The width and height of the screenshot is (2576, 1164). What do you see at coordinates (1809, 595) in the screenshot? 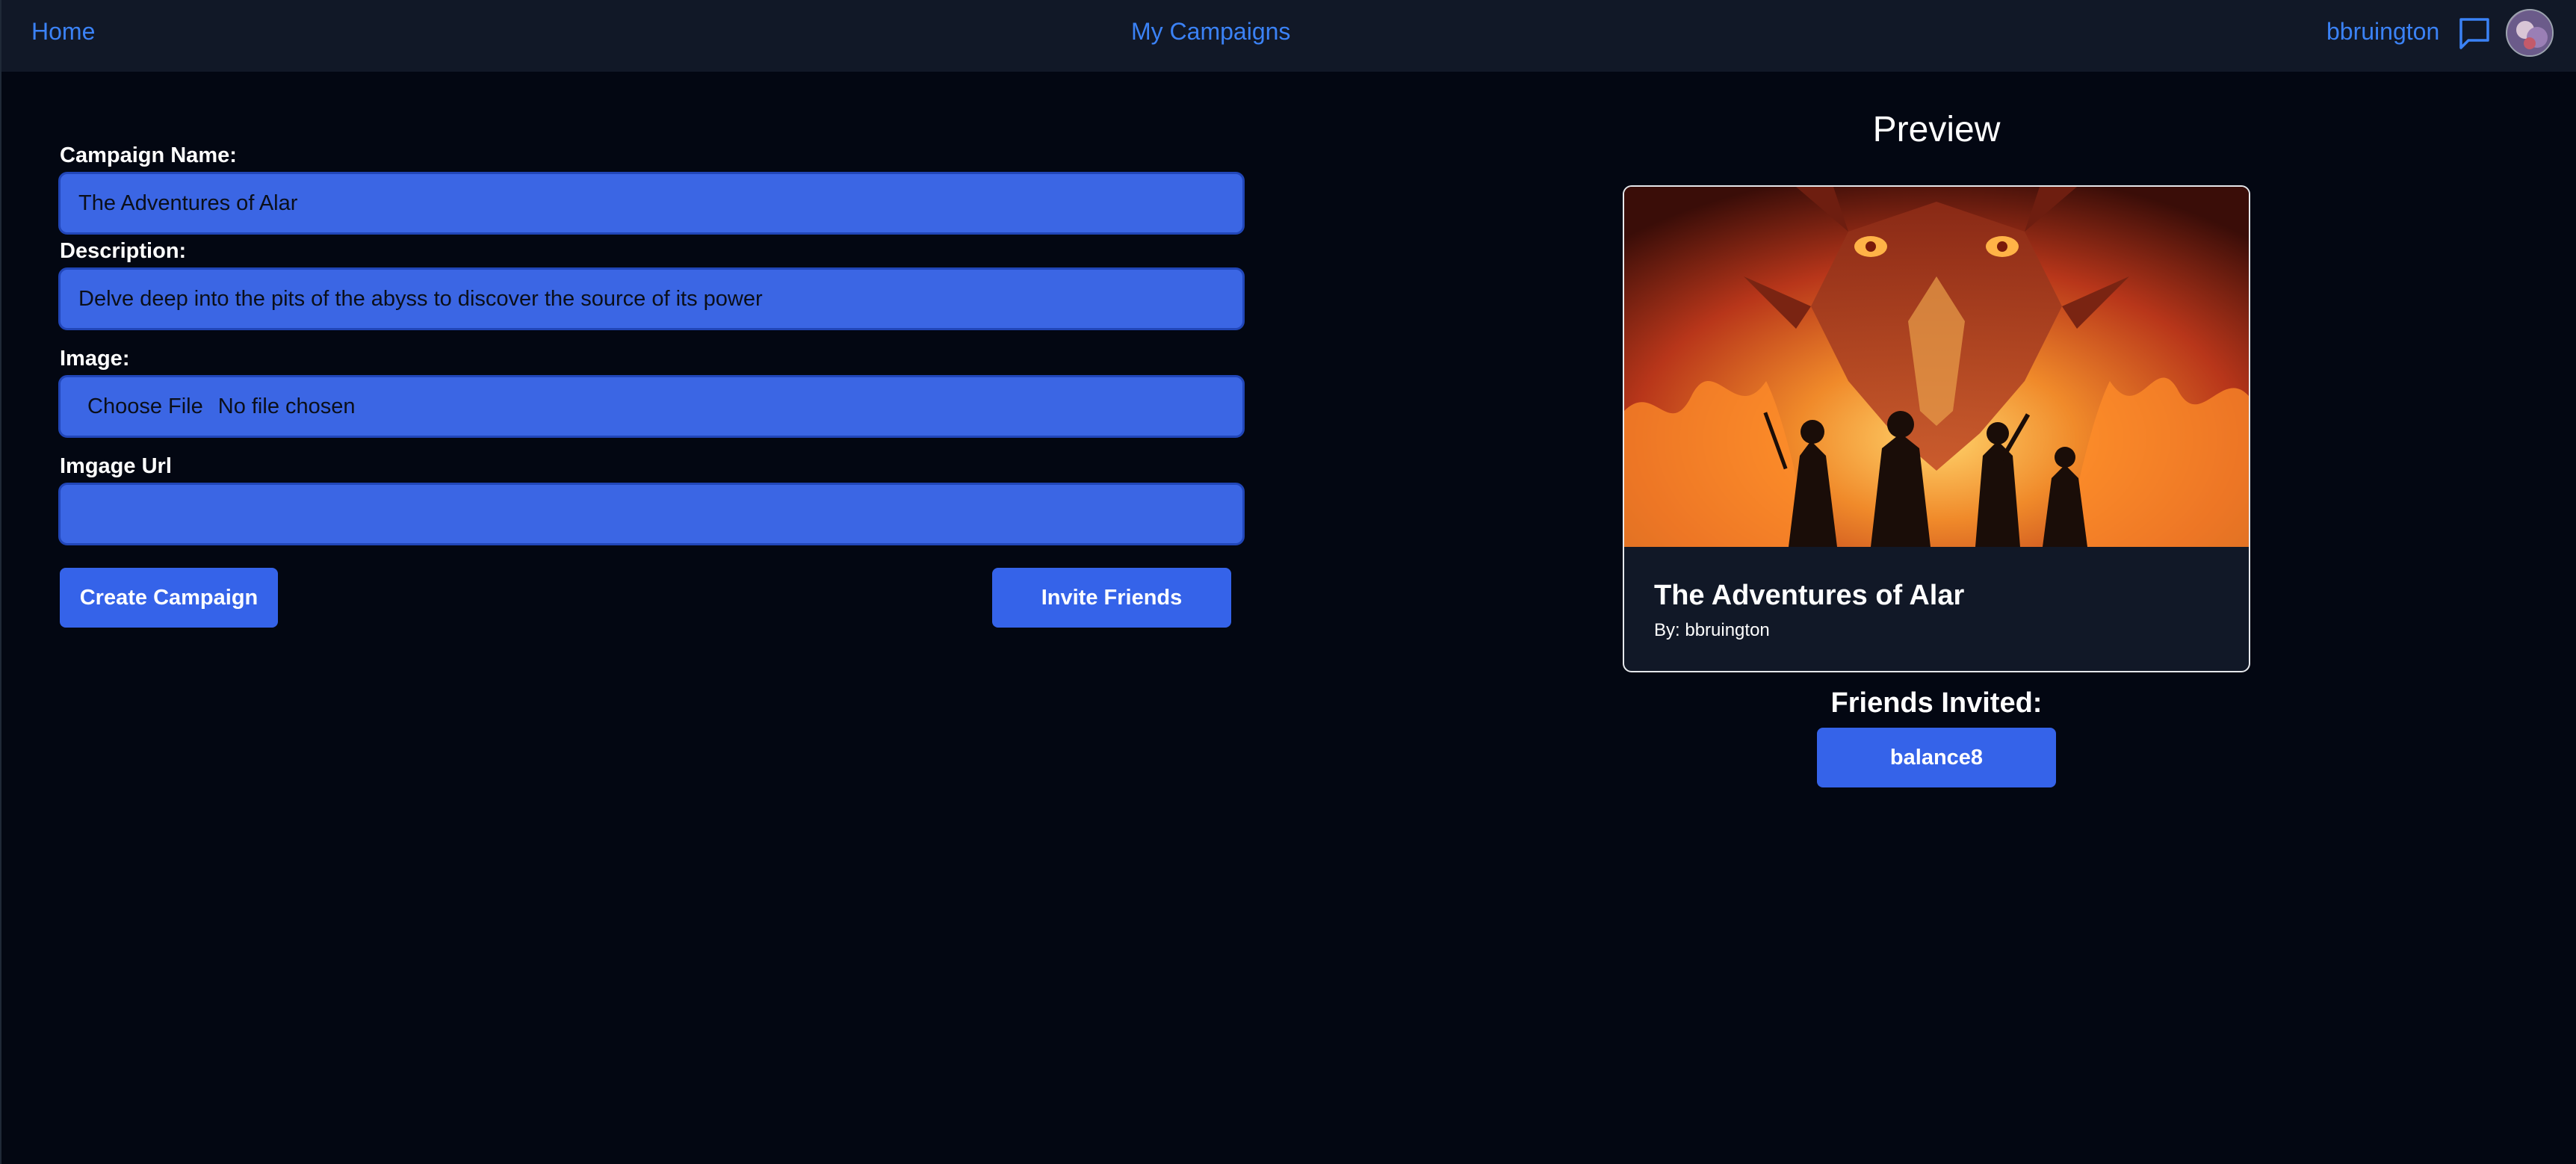
I see `card-title: The Adventures of Alar` at bounding box center [1809, 595].